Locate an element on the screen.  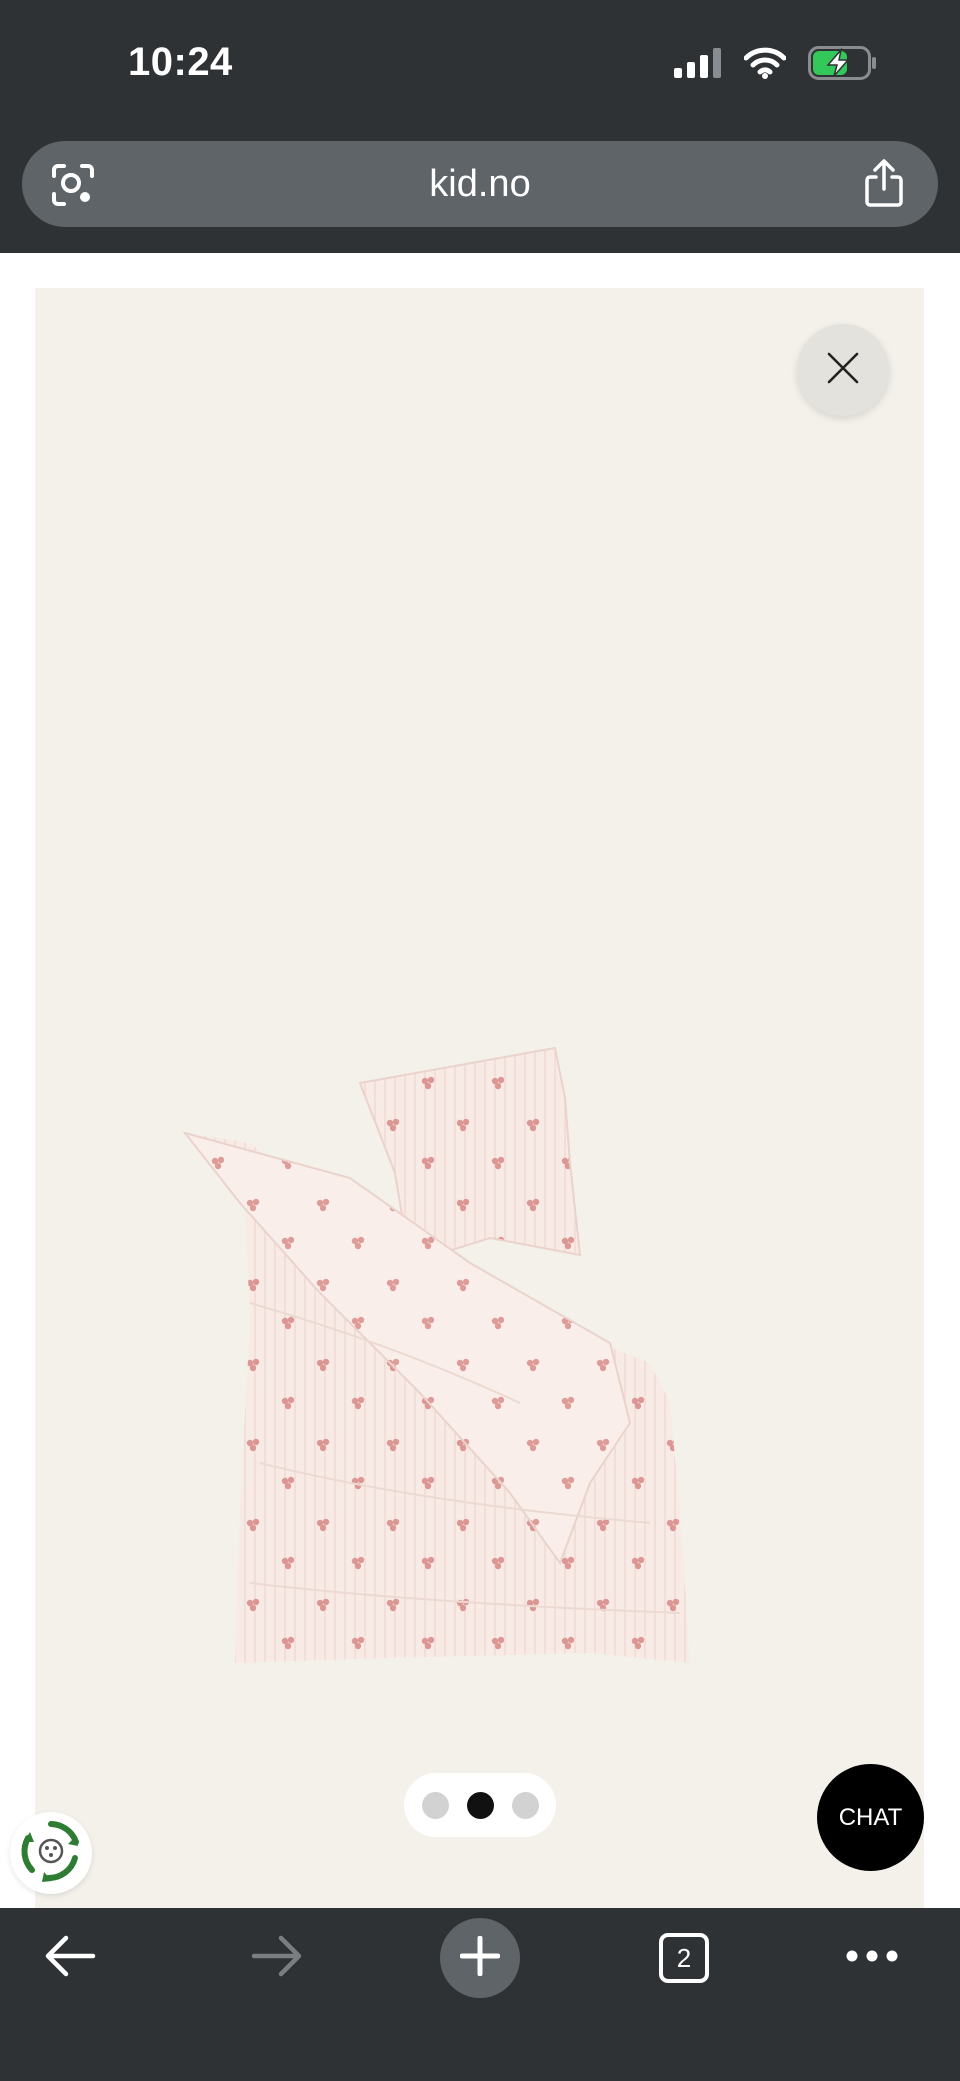
image-pagination-dots is located at coordinates (480, 1805).